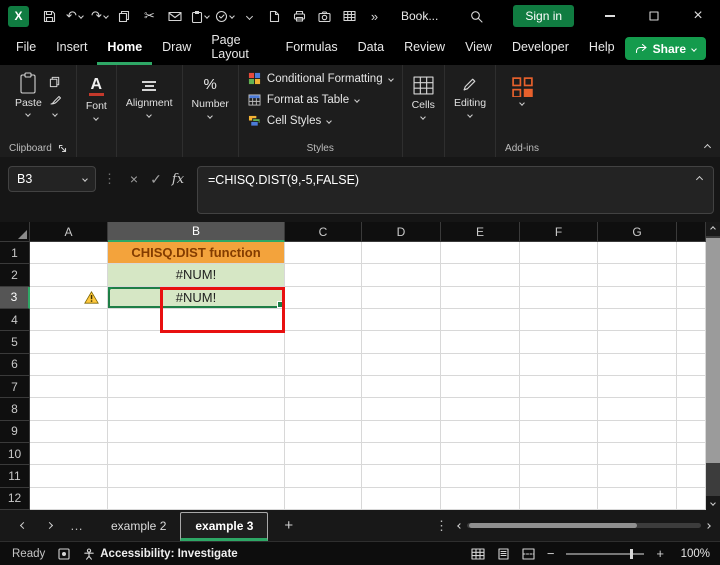 The image size is (720, 565). Describe the element at coordinates (15, 342) in the screenshot. I see `row-header-5: 5` at that location.